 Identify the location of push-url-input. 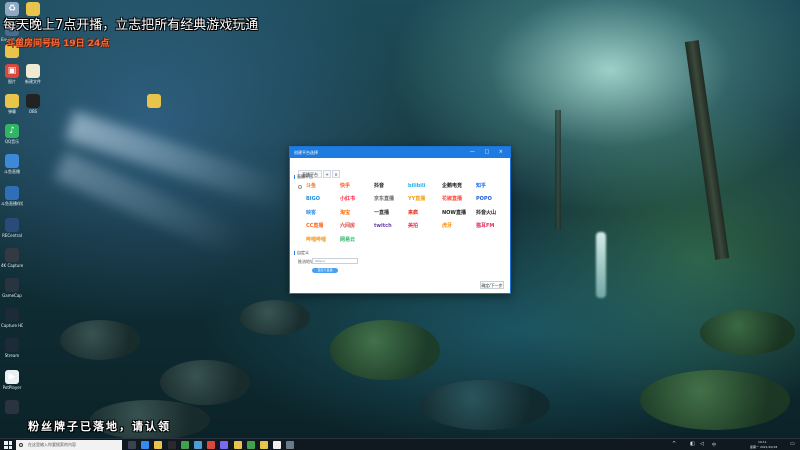
(335, 261).